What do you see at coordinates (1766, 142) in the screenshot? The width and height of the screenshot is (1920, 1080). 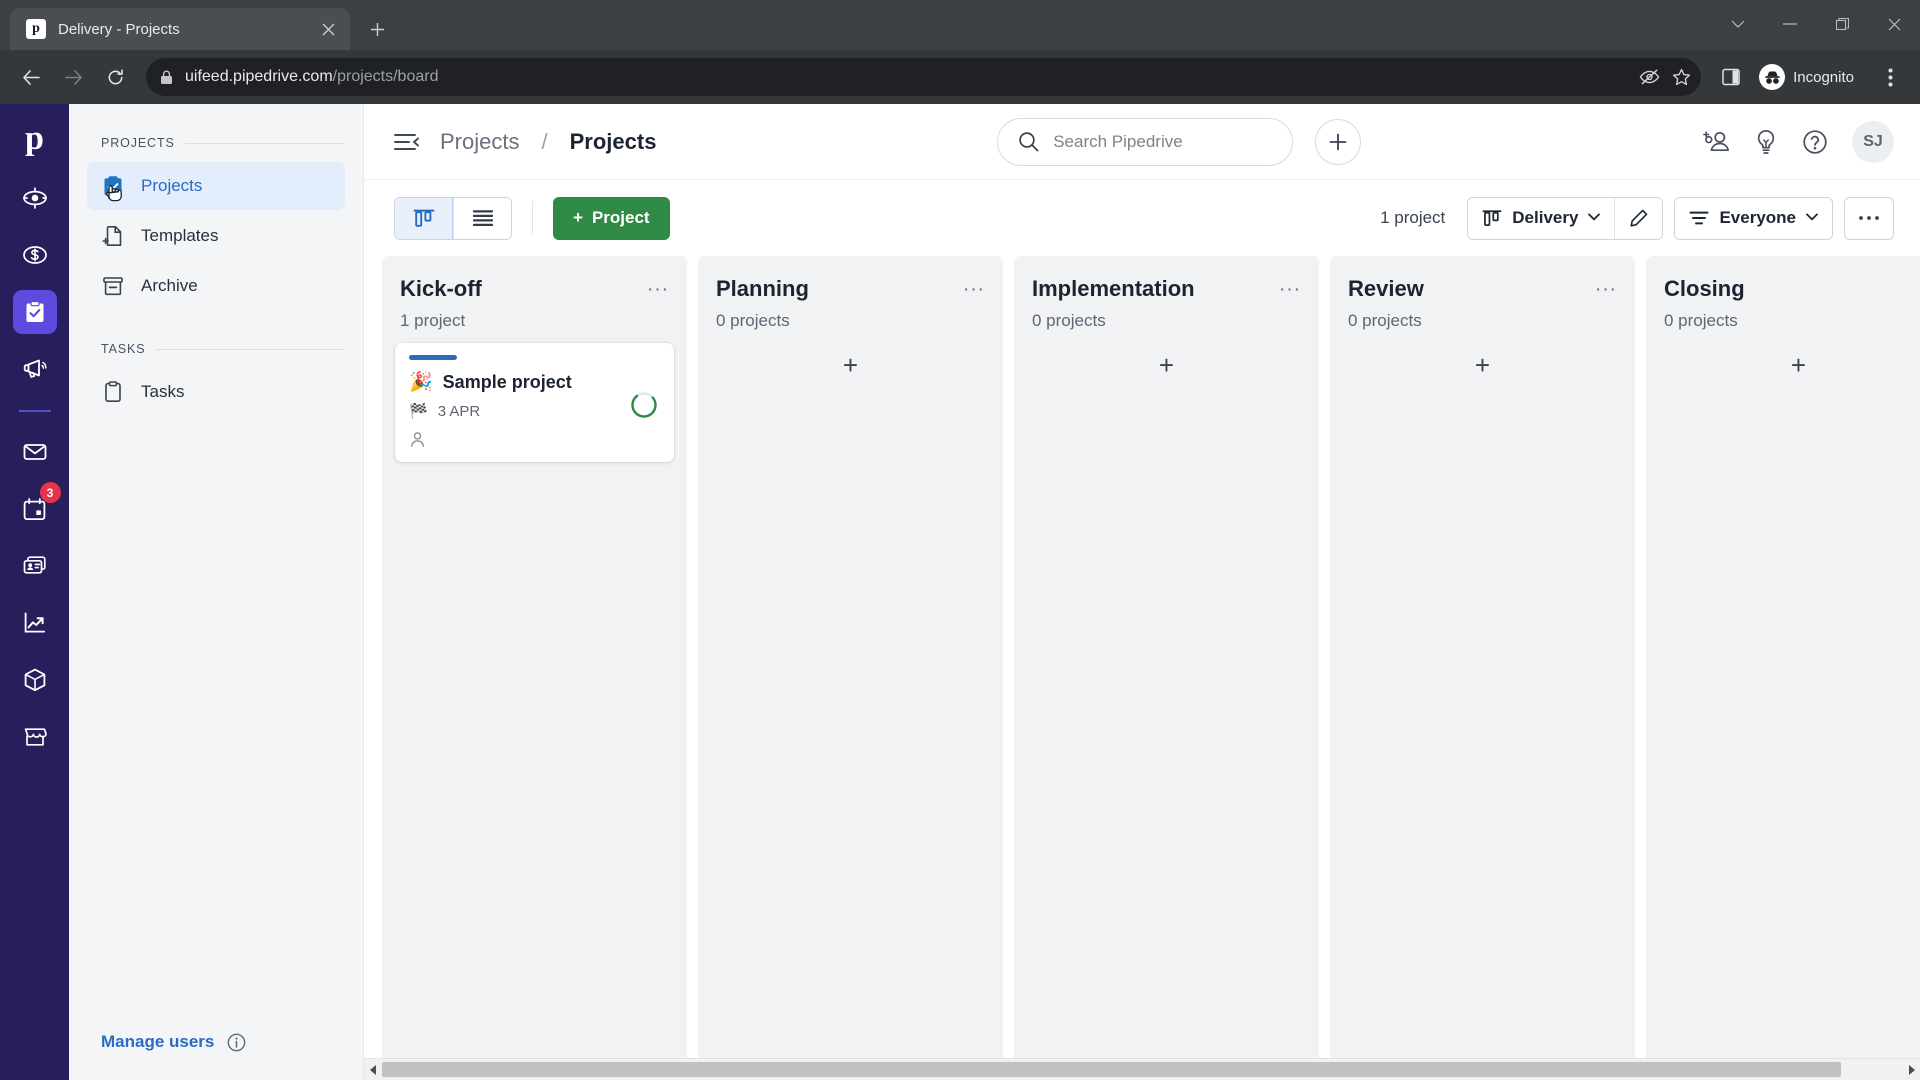 I see `lightbulb-icon` at bounding box center [1766, 142].